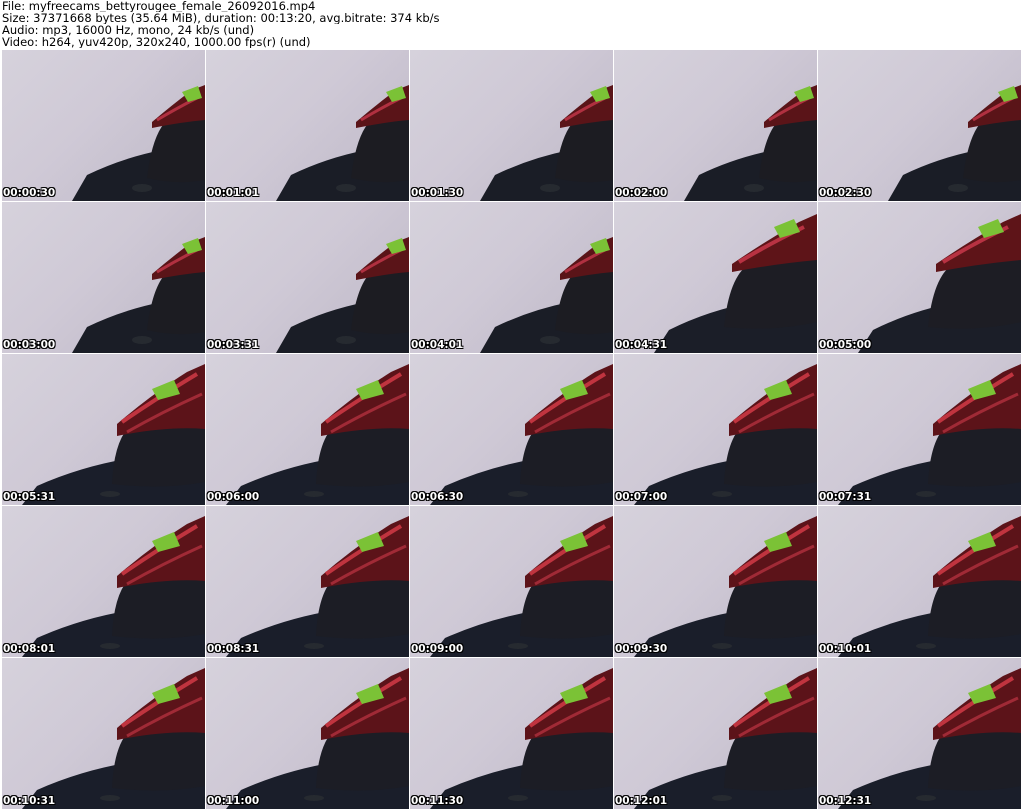  I want to click on video-thumbnail: 00:08:01, so click(103, 581).